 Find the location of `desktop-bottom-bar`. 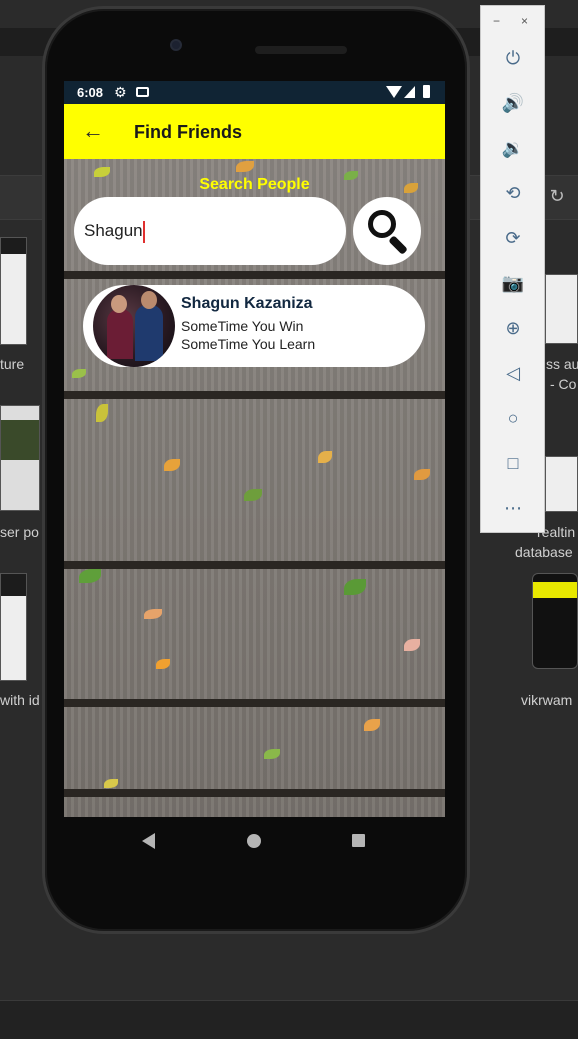

desktop-bottom-bar is located at coordinates (289, 1019).